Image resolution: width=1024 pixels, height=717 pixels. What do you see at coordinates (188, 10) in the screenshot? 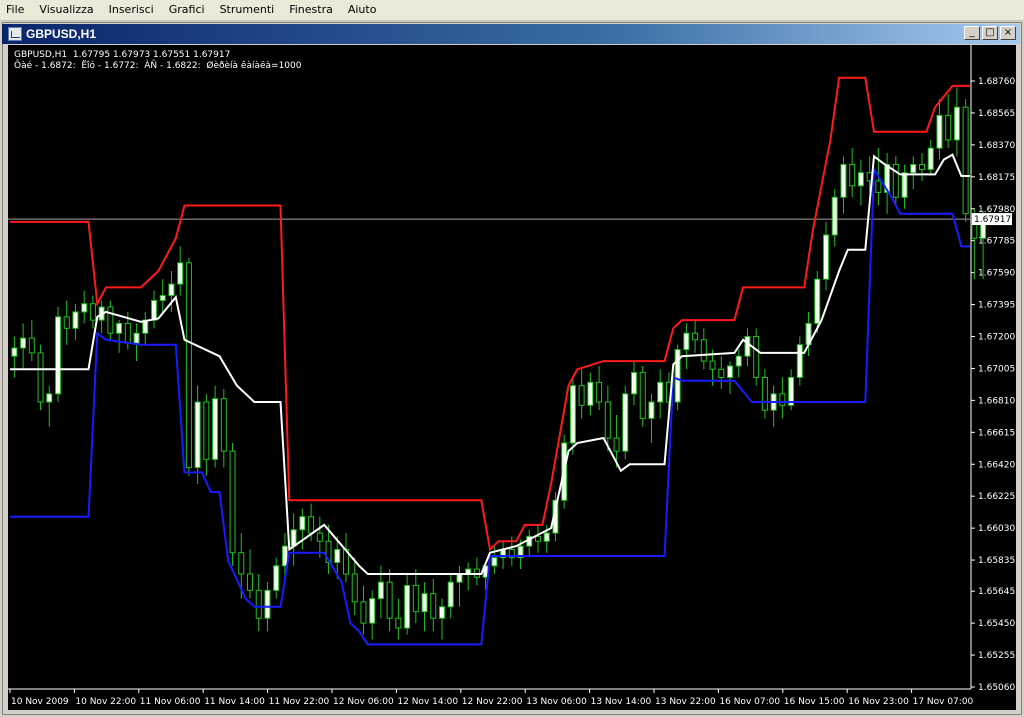
I see `menu-item-grafici: Grafici` at bounding box center [188, 10].